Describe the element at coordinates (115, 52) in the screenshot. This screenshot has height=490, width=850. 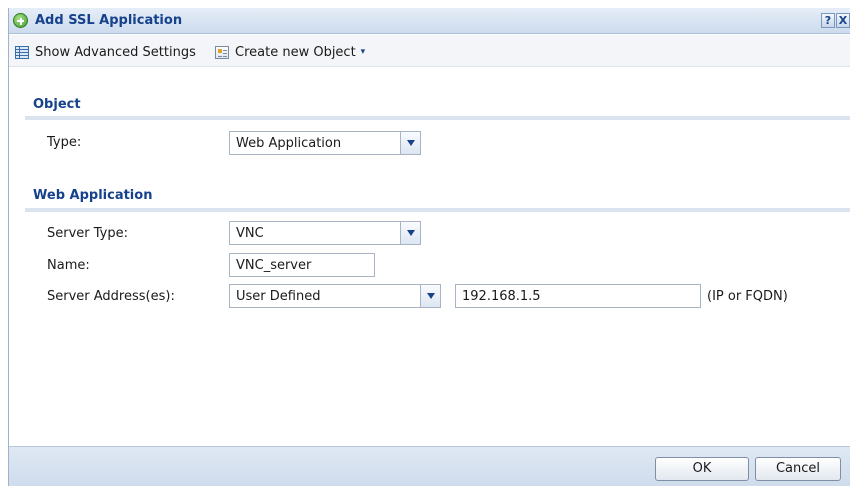
I see `show-advanced-settings-label: Show Advanced Settings` at that location.